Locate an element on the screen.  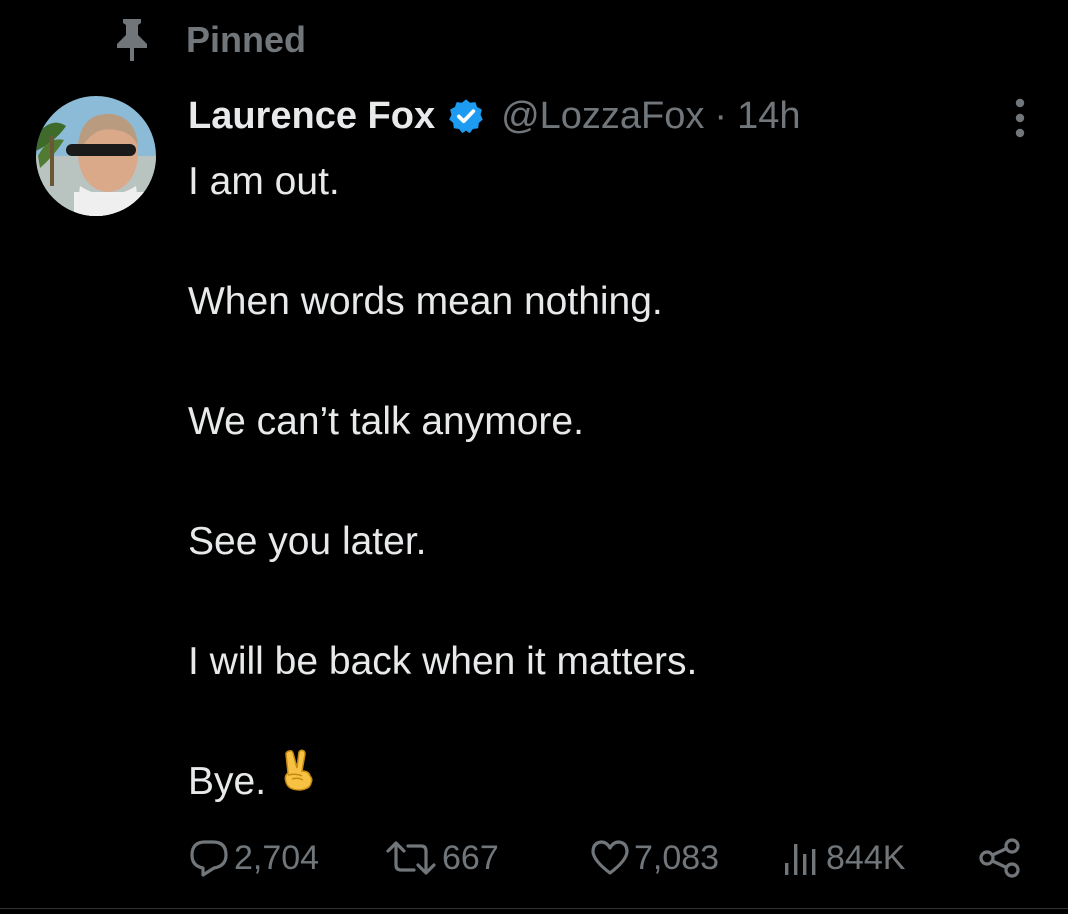
like-count: 7,083 is located at coordinates (677, 857).